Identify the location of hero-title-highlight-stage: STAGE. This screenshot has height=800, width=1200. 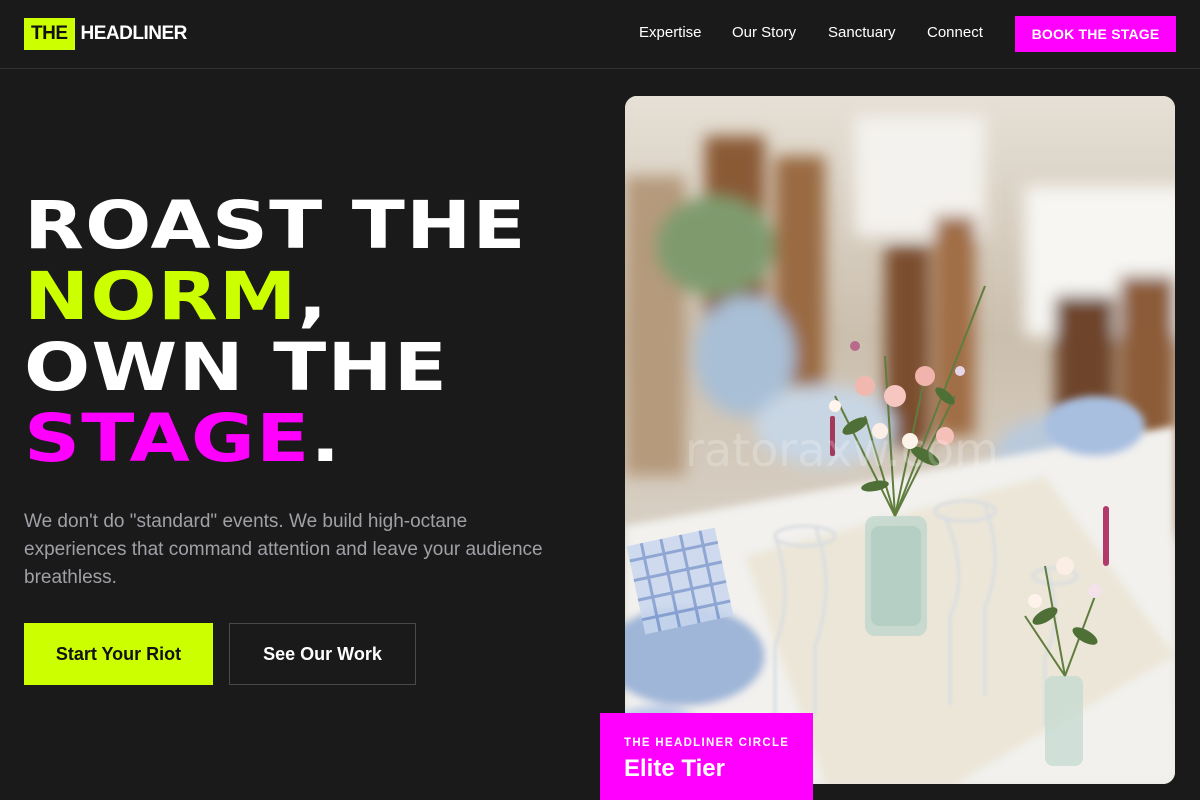
(167, 438).